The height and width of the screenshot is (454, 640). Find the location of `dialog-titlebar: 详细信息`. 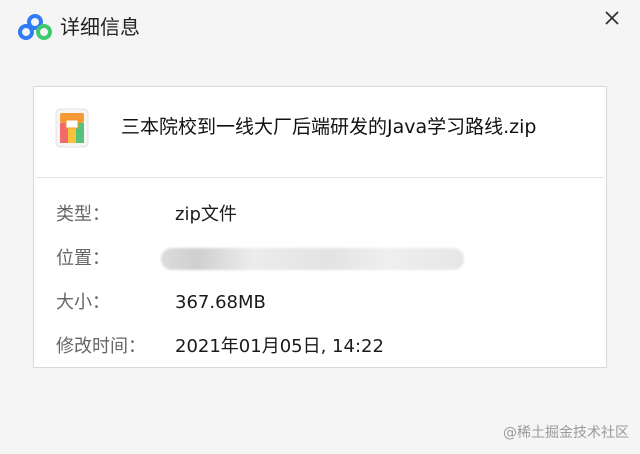

dialog-titlebar: 详细信息 is located at coordinates (320, 28).